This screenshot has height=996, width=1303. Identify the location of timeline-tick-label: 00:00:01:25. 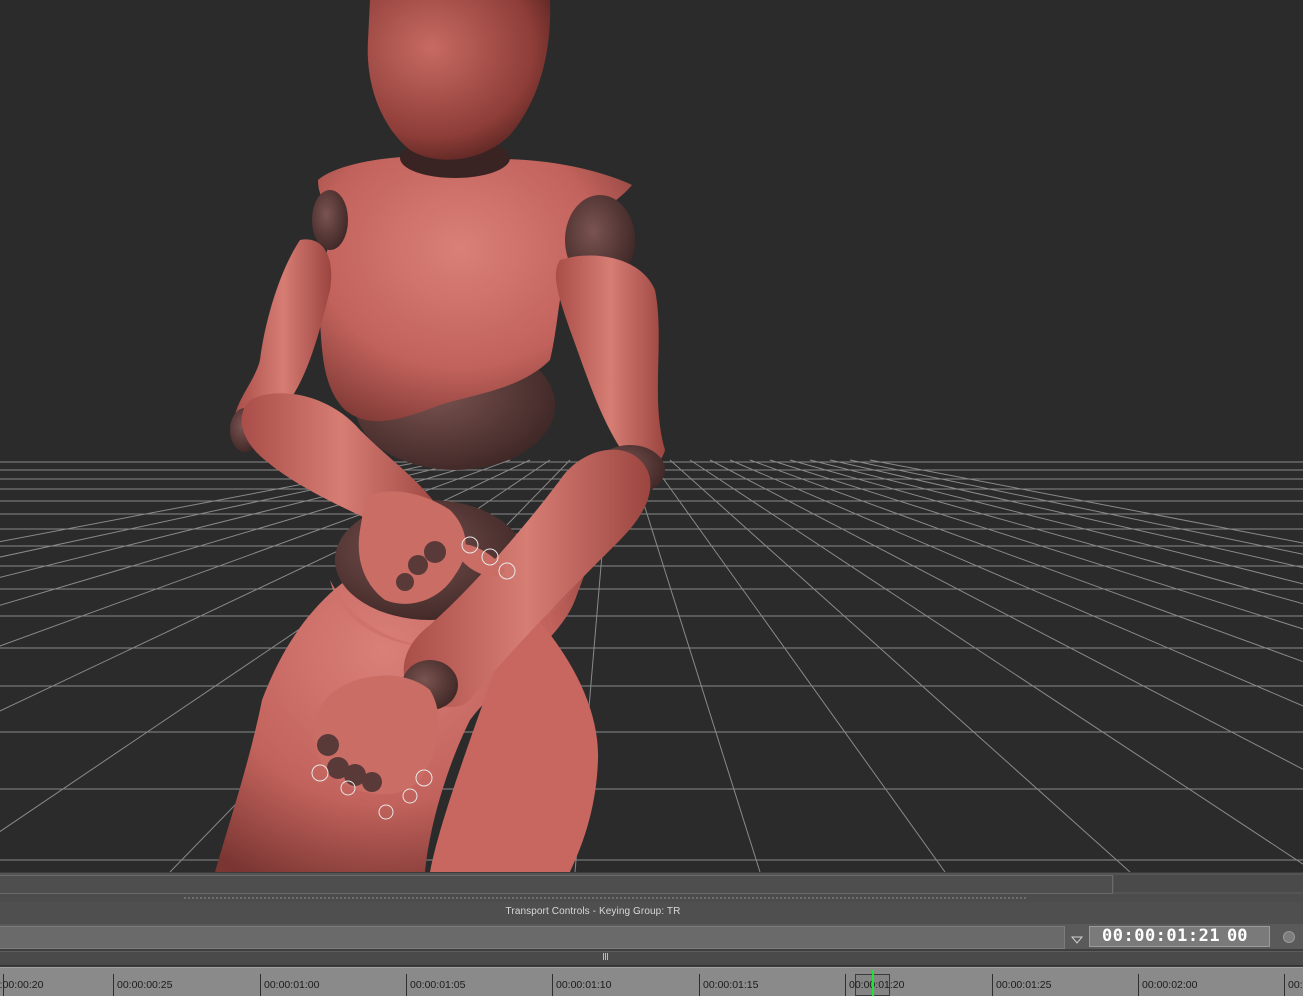
(1024, 985).